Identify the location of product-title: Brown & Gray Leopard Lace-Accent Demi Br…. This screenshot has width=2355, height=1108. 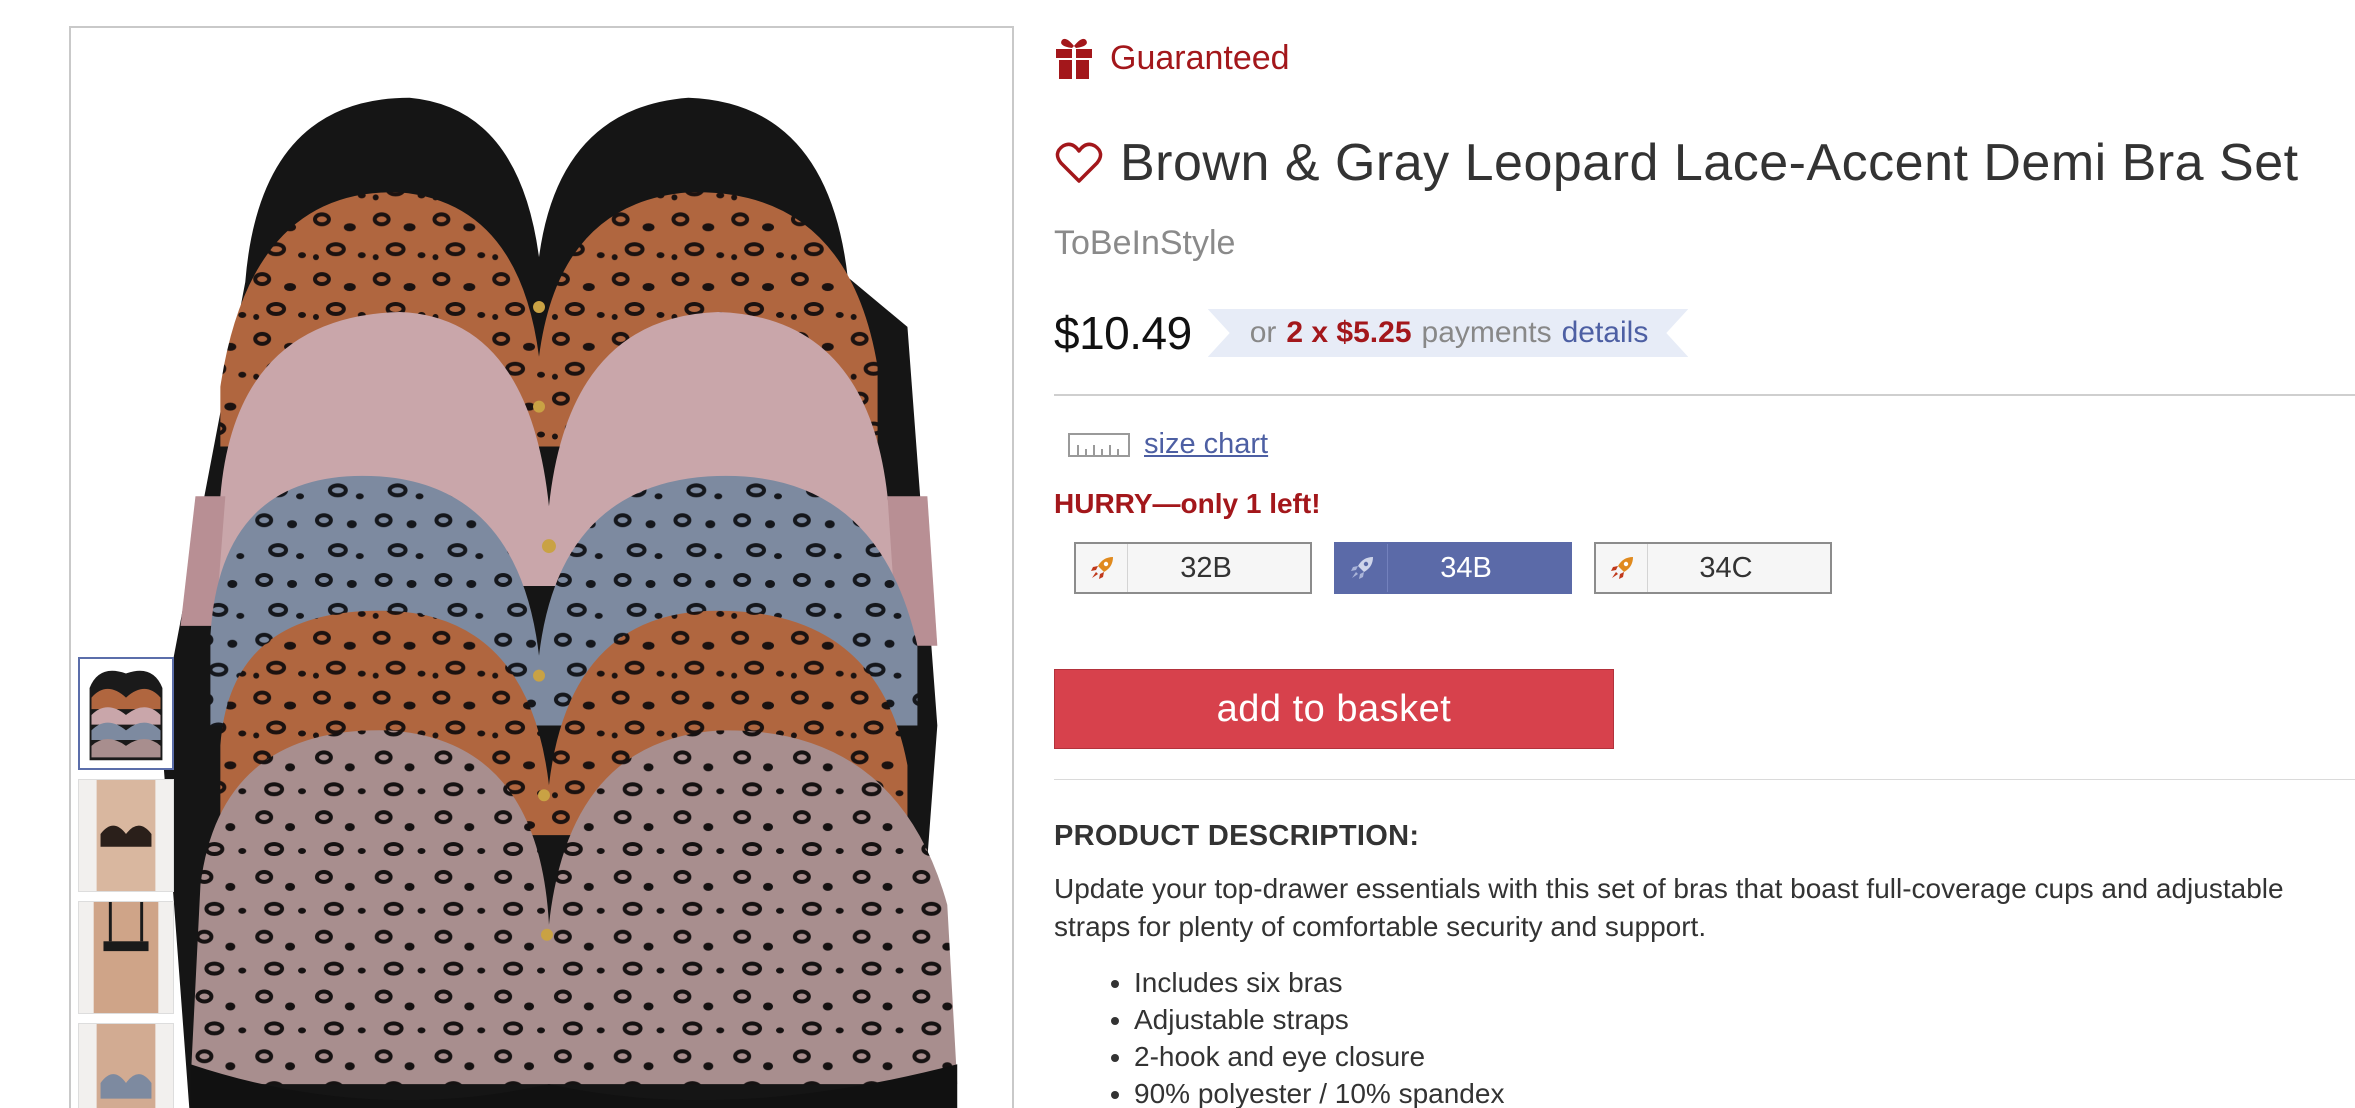
(1709, 163).